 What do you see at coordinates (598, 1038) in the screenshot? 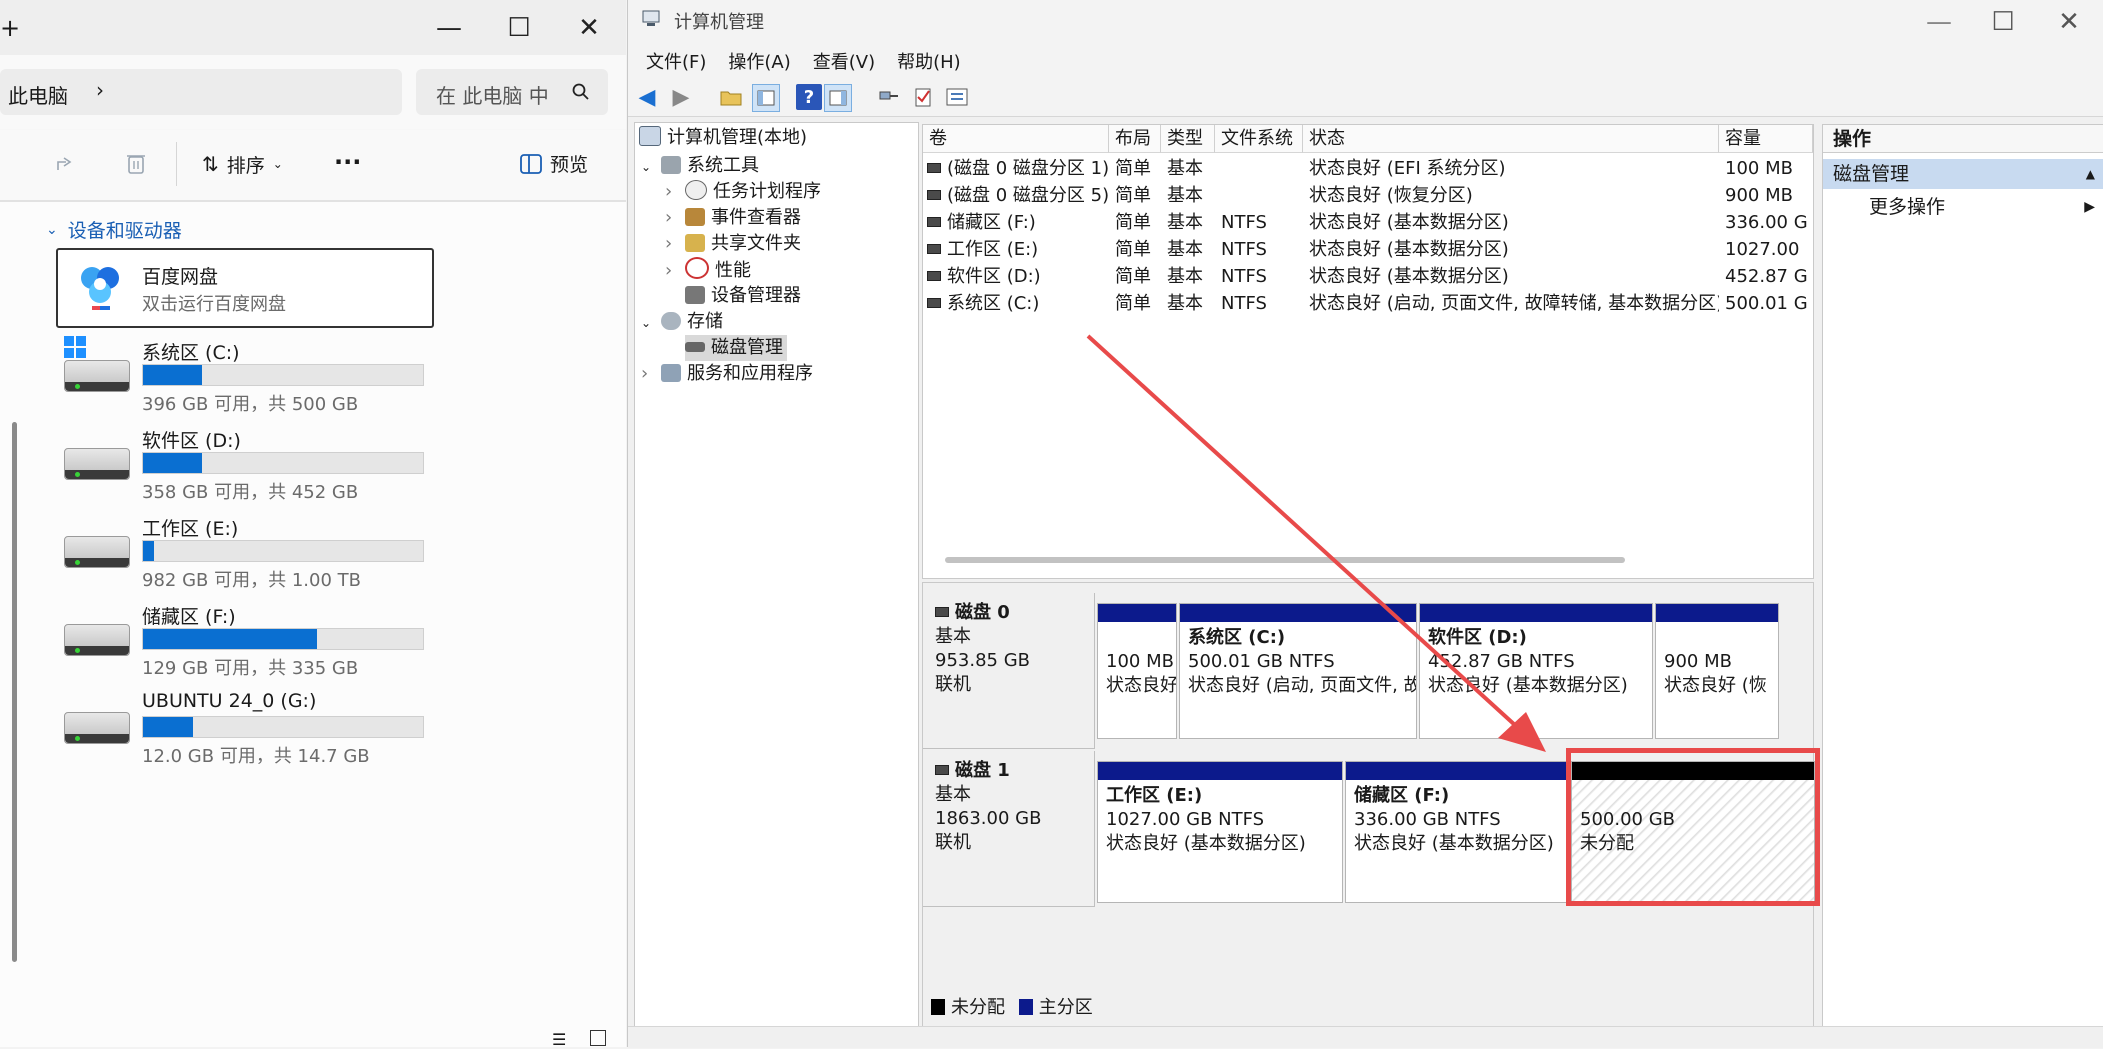
I see `tiles-view-icon` at bounding box center [598, 1038].